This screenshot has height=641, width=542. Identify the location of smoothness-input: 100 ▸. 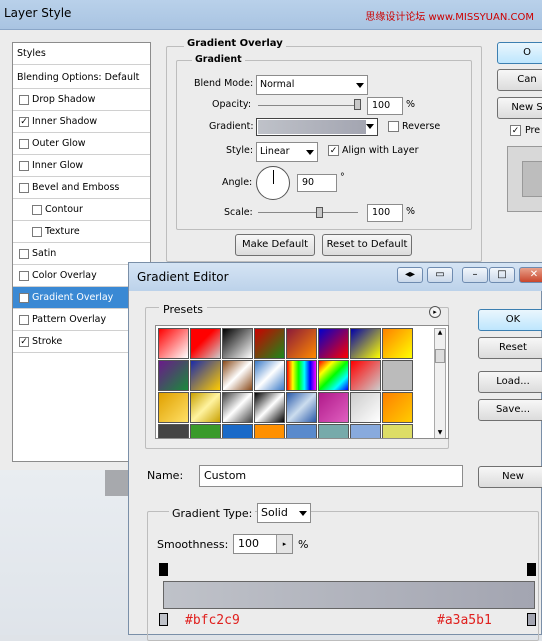
(263, 544).